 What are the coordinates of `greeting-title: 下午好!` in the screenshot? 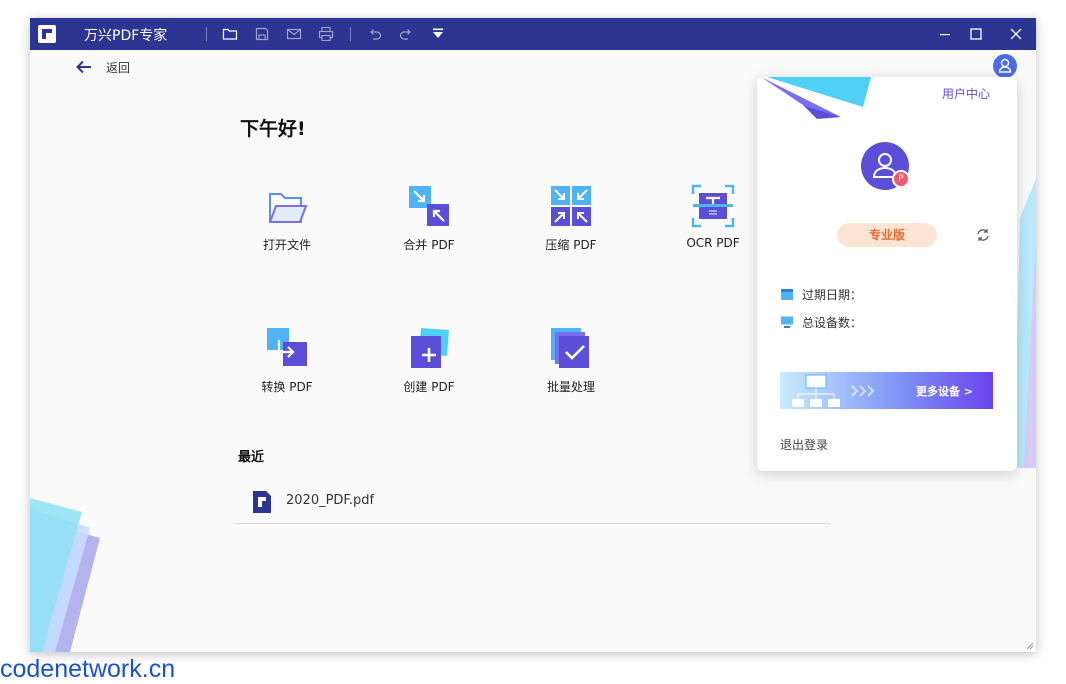 It's located at (273, 129).